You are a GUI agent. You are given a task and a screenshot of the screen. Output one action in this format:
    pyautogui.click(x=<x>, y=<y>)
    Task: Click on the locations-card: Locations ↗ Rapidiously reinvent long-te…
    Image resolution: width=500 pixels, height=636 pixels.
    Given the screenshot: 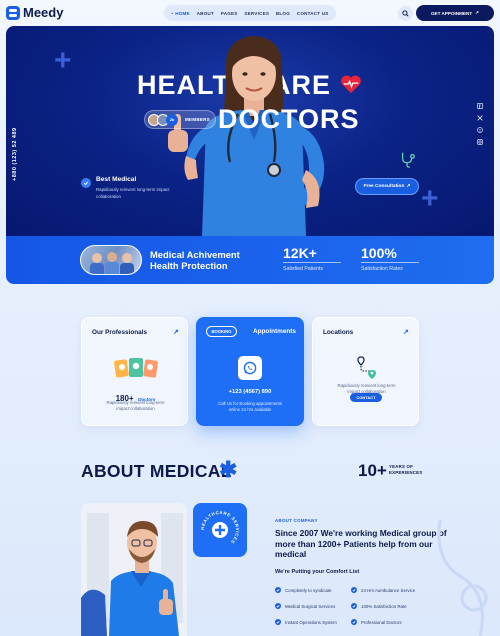 What is the action you would take?
    pyautogui.click(x=365, y=371)
    